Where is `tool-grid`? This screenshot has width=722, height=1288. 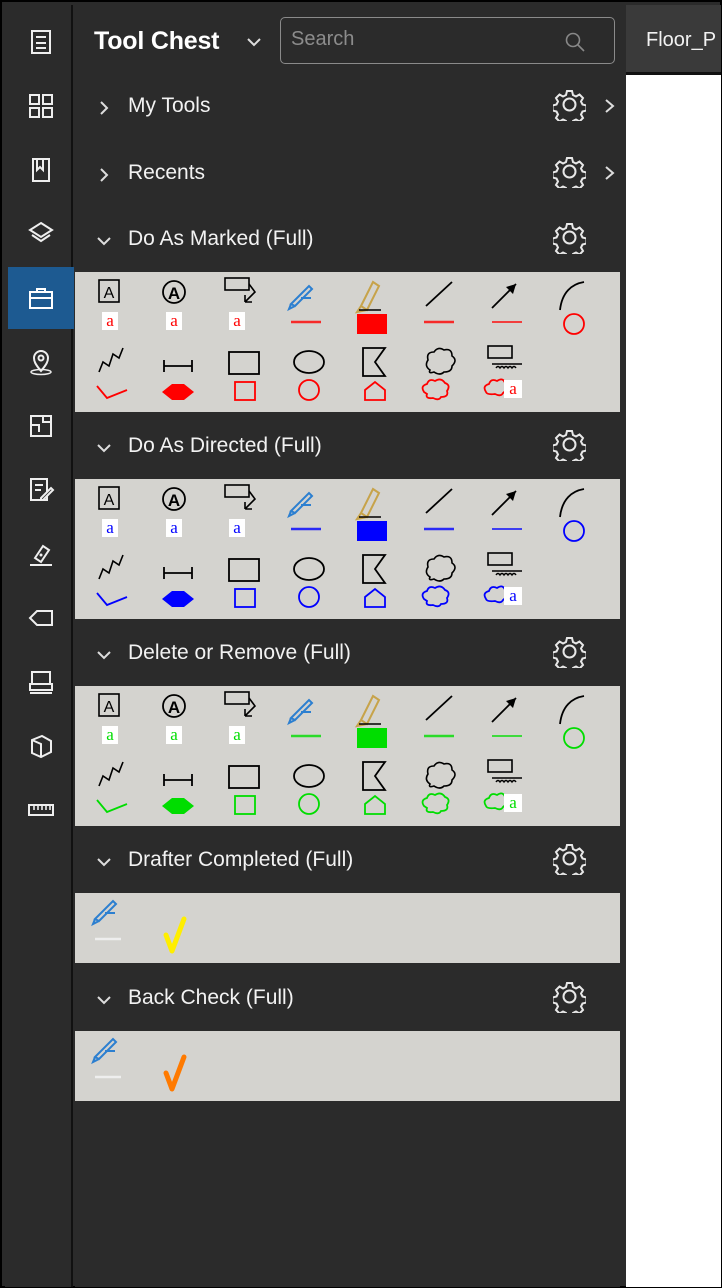 tool-grid is located at coordinates (347, 928).